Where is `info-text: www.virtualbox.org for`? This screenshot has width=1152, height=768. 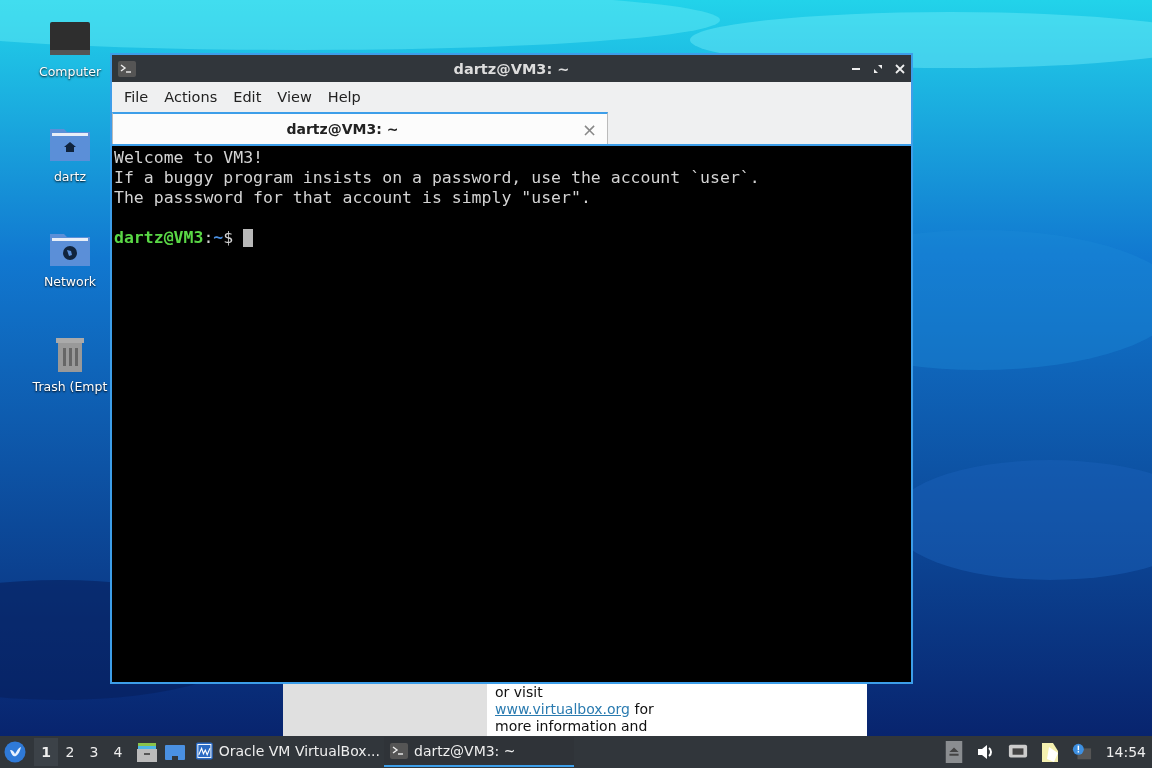
info-text: www.virtualbox.org for is located at coordinates (574, 709).